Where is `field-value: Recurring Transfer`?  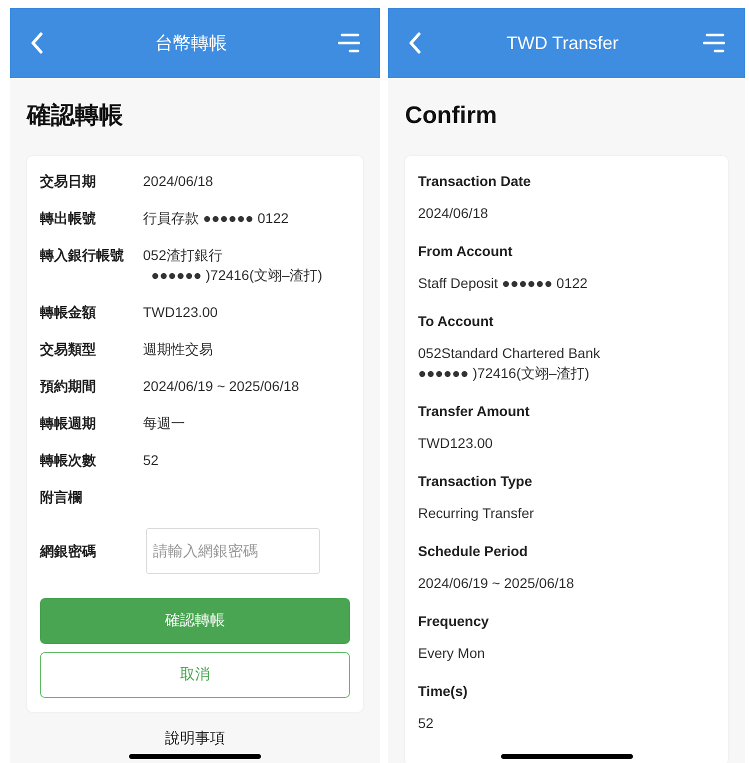
field-value: Recurring Transfer is located at coordinates (476, 513).